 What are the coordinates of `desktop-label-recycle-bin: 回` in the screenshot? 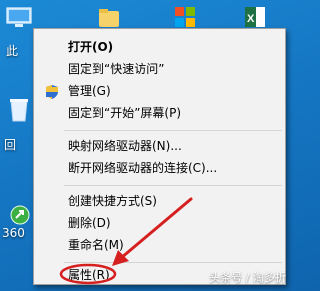 It's located at (10, 145).